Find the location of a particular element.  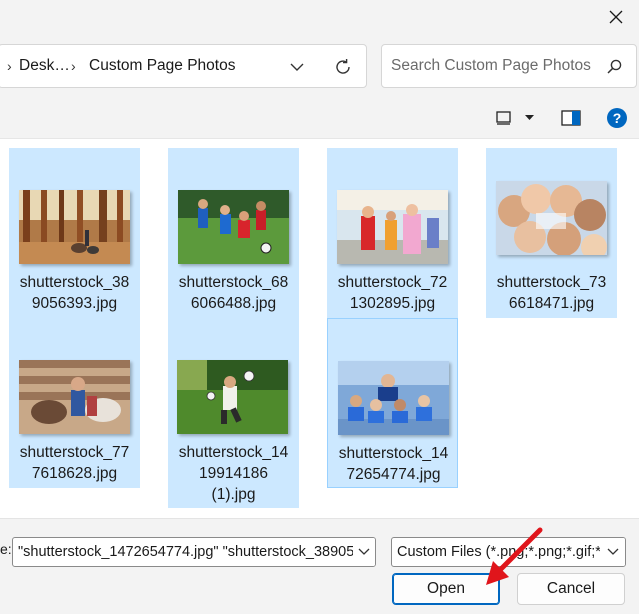

file-name: shutterstock_38 9056393.jpg is located at coordinates (74, 293).